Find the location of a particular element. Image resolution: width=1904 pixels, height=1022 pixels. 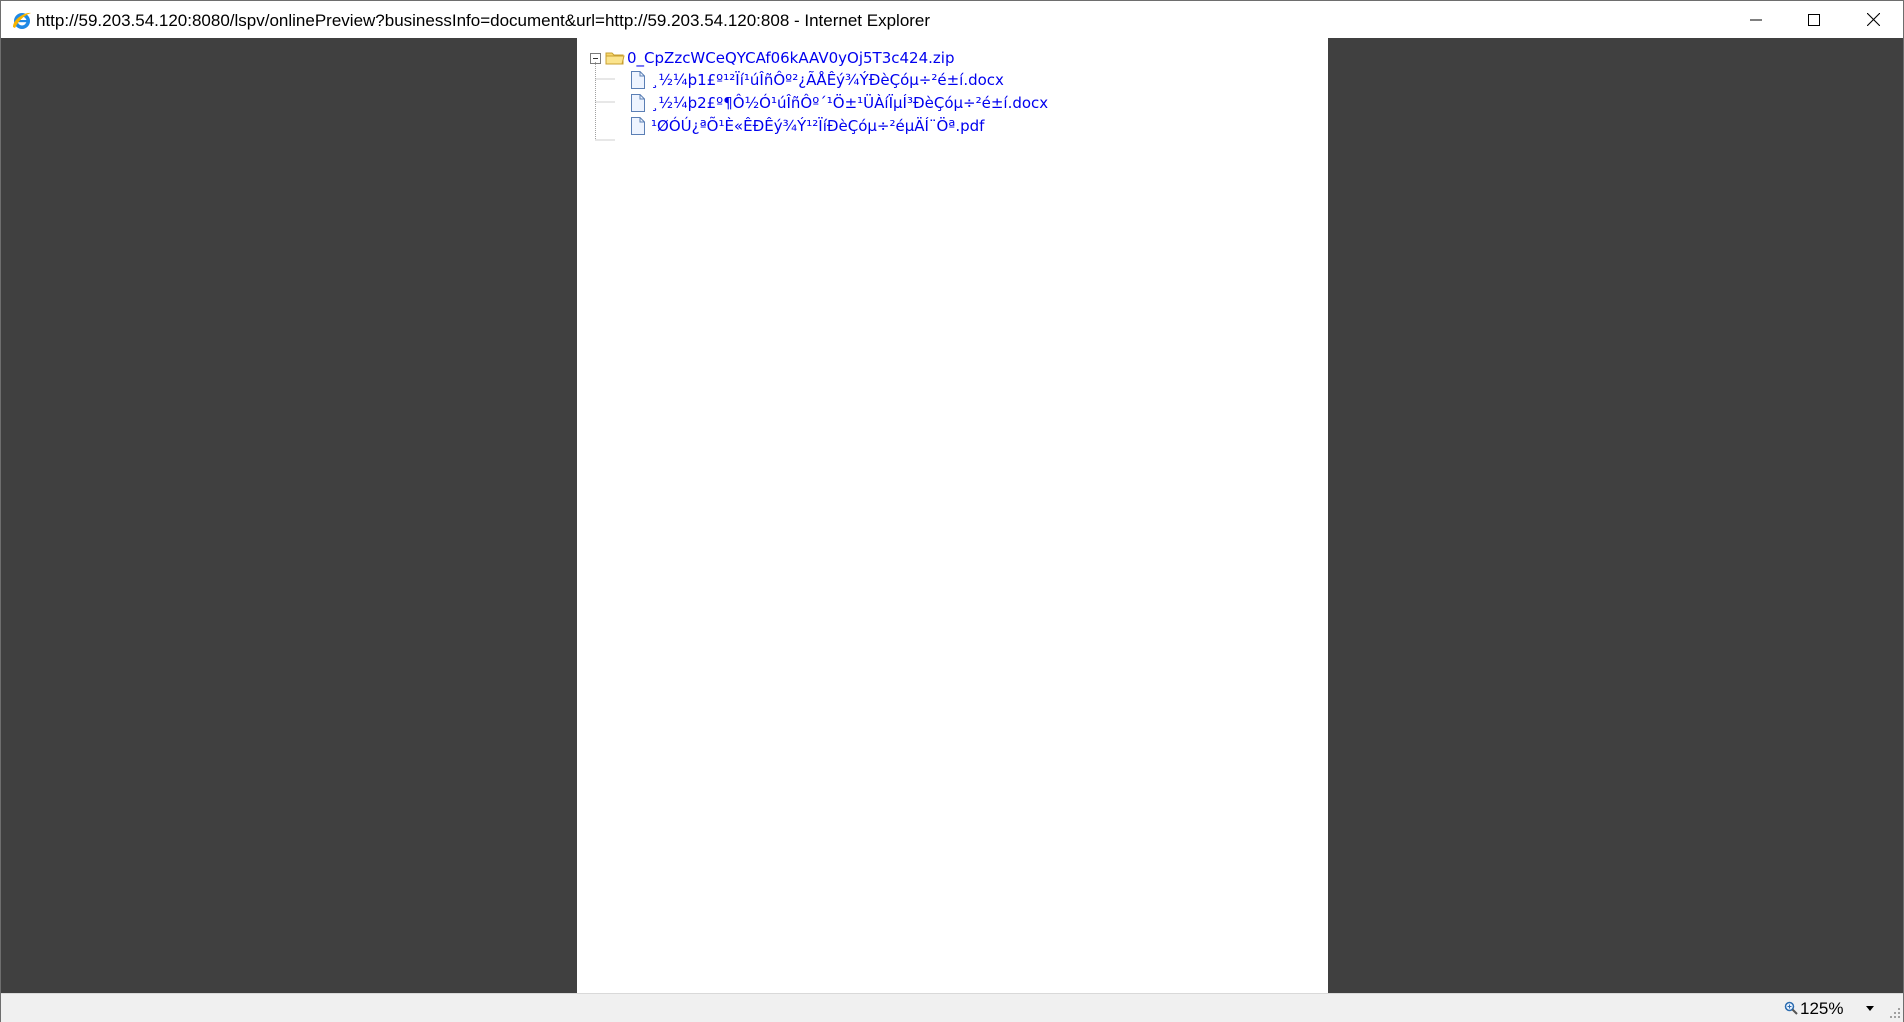

chevron-down-icon is located at coordinates (1870, 1008).